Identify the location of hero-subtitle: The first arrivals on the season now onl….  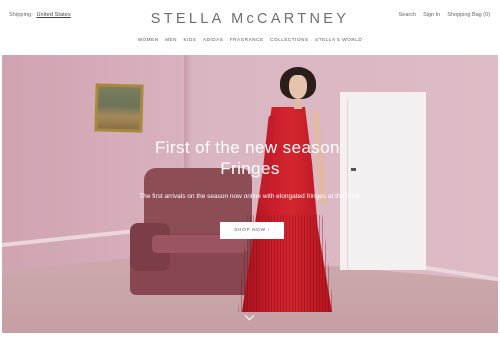
(250, 196).